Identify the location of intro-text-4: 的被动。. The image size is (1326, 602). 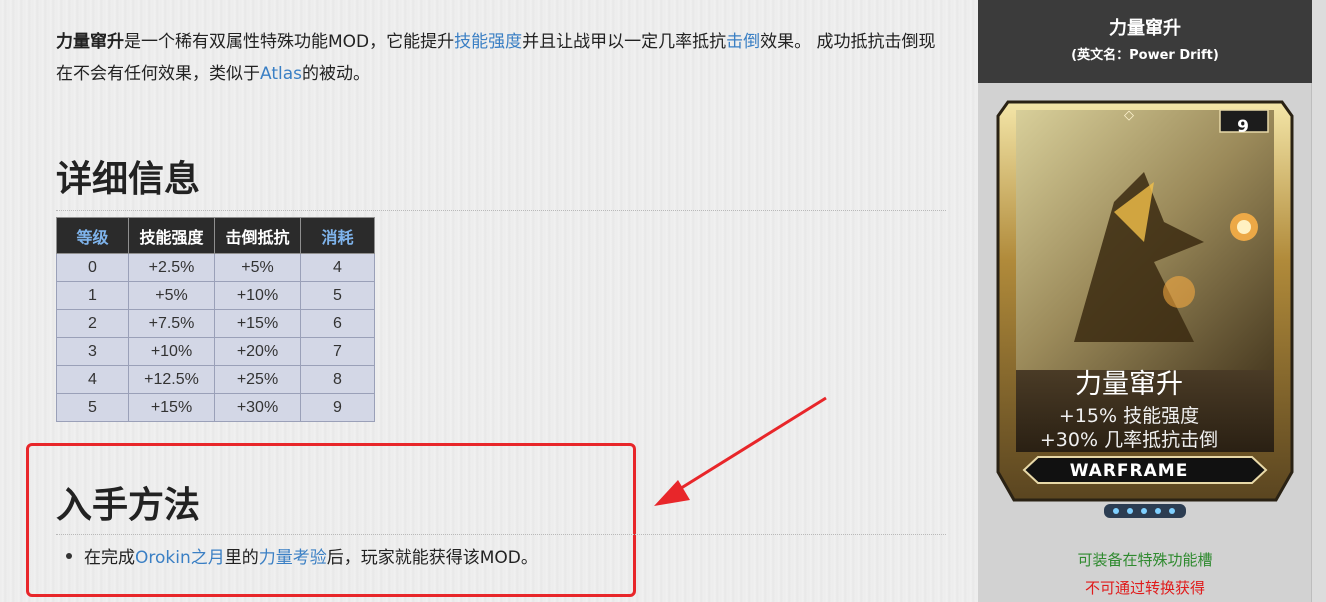
(336, 74).